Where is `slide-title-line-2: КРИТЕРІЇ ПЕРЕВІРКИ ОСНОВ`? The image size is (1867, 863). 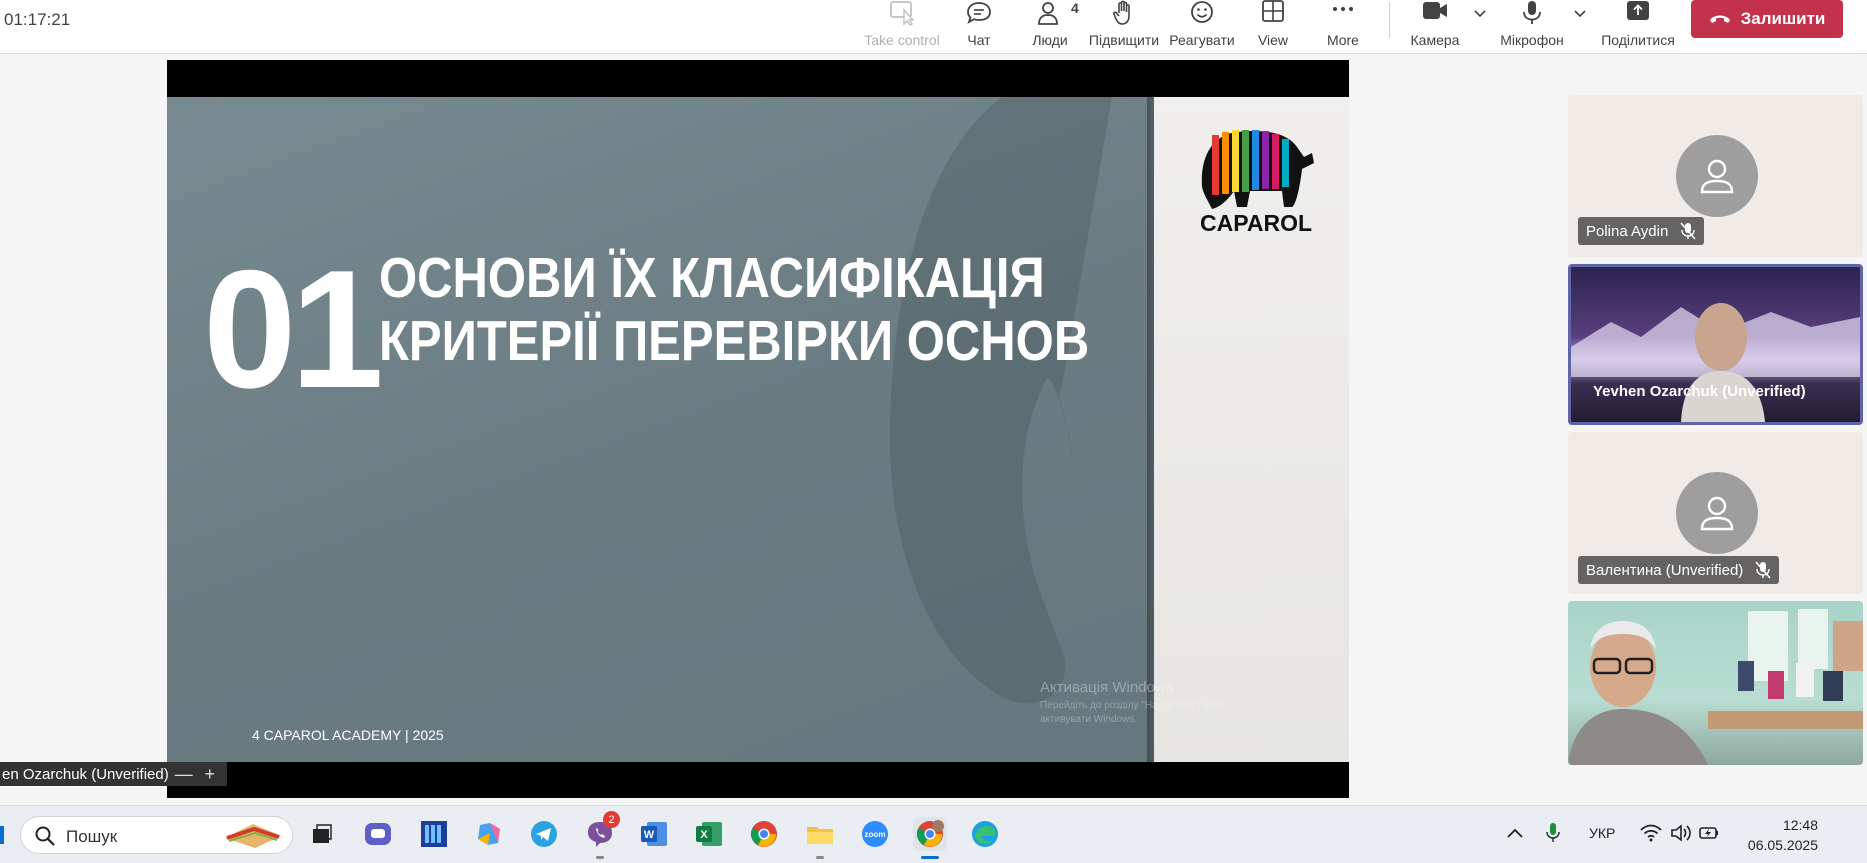
slide-title-line-2: КРИТЕРІЇ ПЕРЕВІРКИ ОСНОВ is located at coordinates (734, 341).